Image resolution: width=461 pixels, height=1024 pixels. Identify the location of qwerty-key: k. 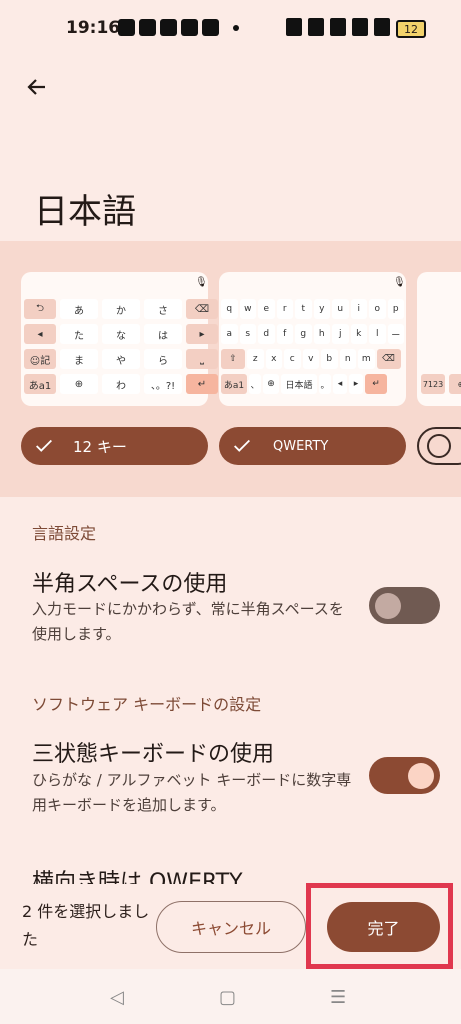
(358, 334).